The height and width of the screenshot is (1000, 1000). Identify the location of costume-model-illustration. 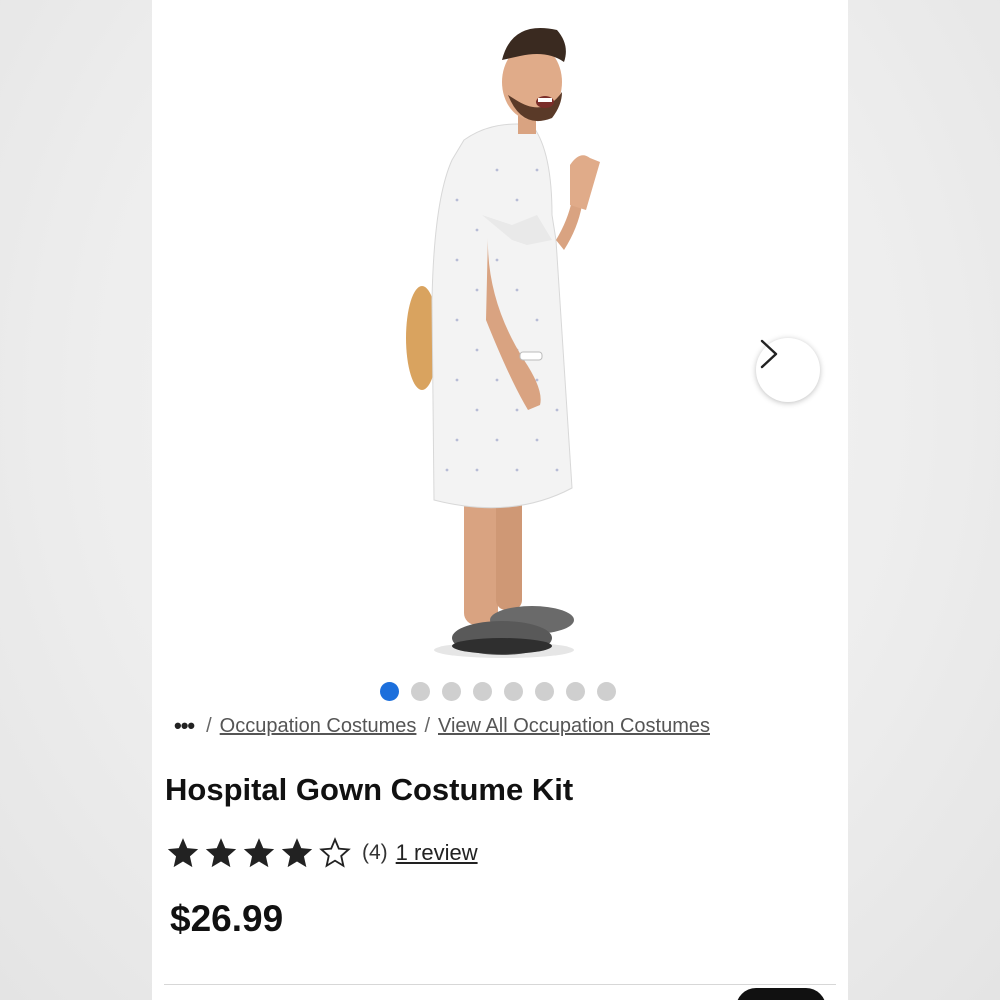
(503, 343).